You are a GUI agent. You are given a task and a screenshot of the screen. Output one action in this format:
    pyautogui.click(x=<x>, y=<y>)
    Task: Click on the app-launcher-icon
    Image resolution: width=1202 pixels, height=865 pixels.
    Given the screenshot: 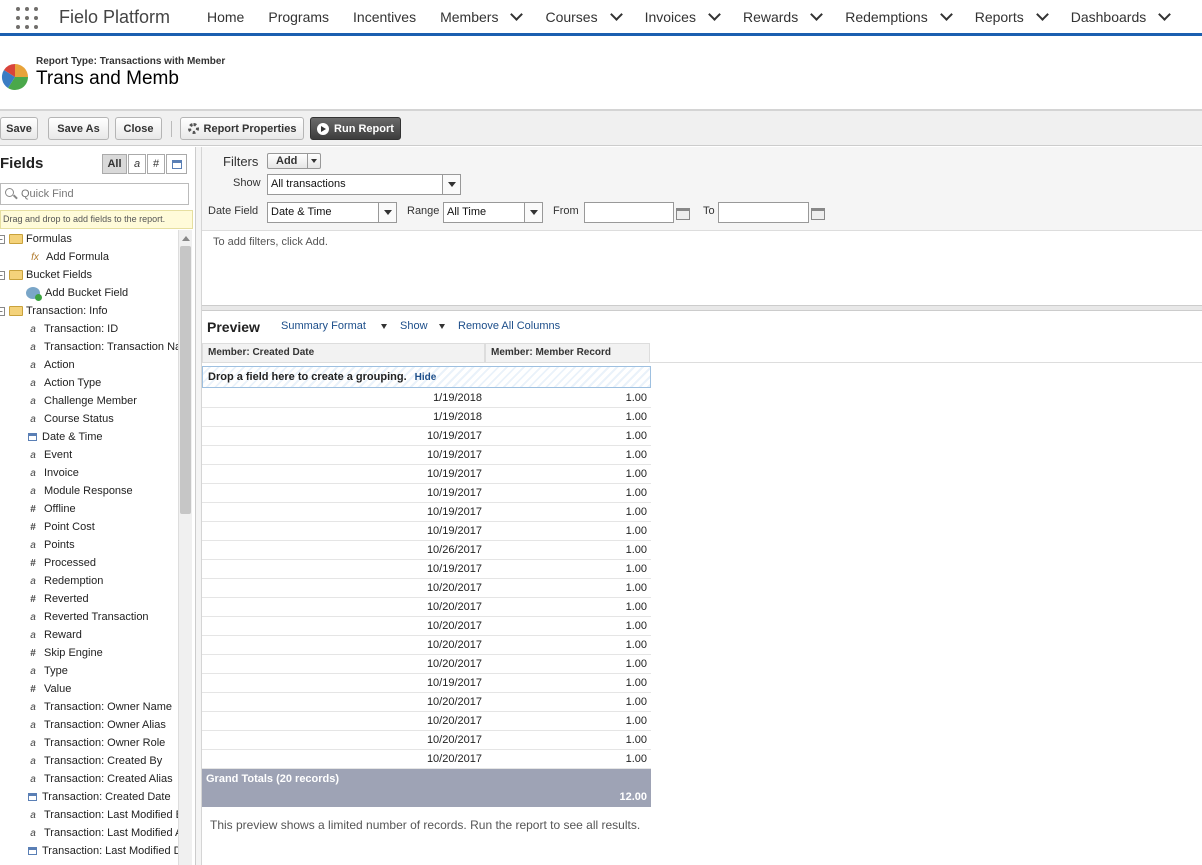 What is the action you would take?
    pyautogui.click(x=27, y=18)
    